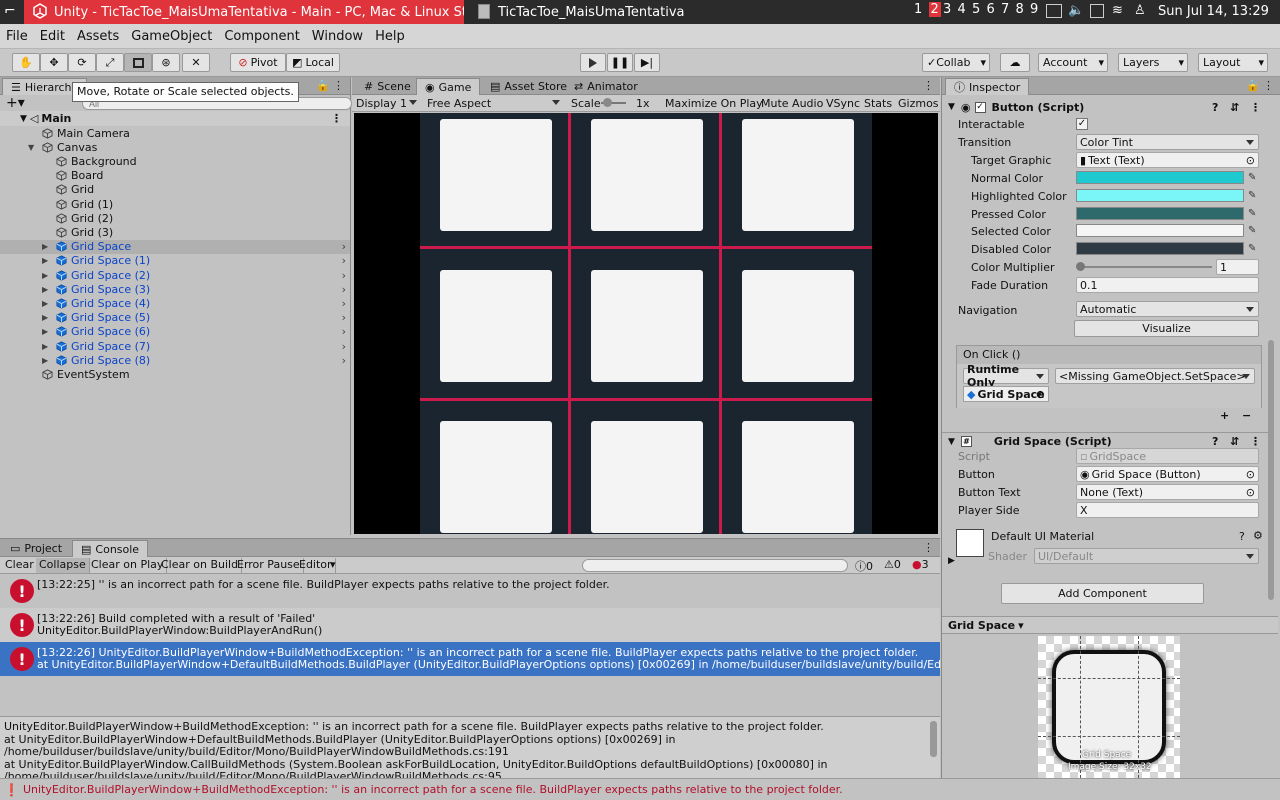  Describe the element at coordinates (892, 564) in the screenshot. I see `info-count-toggle: ⚠0` at that location.